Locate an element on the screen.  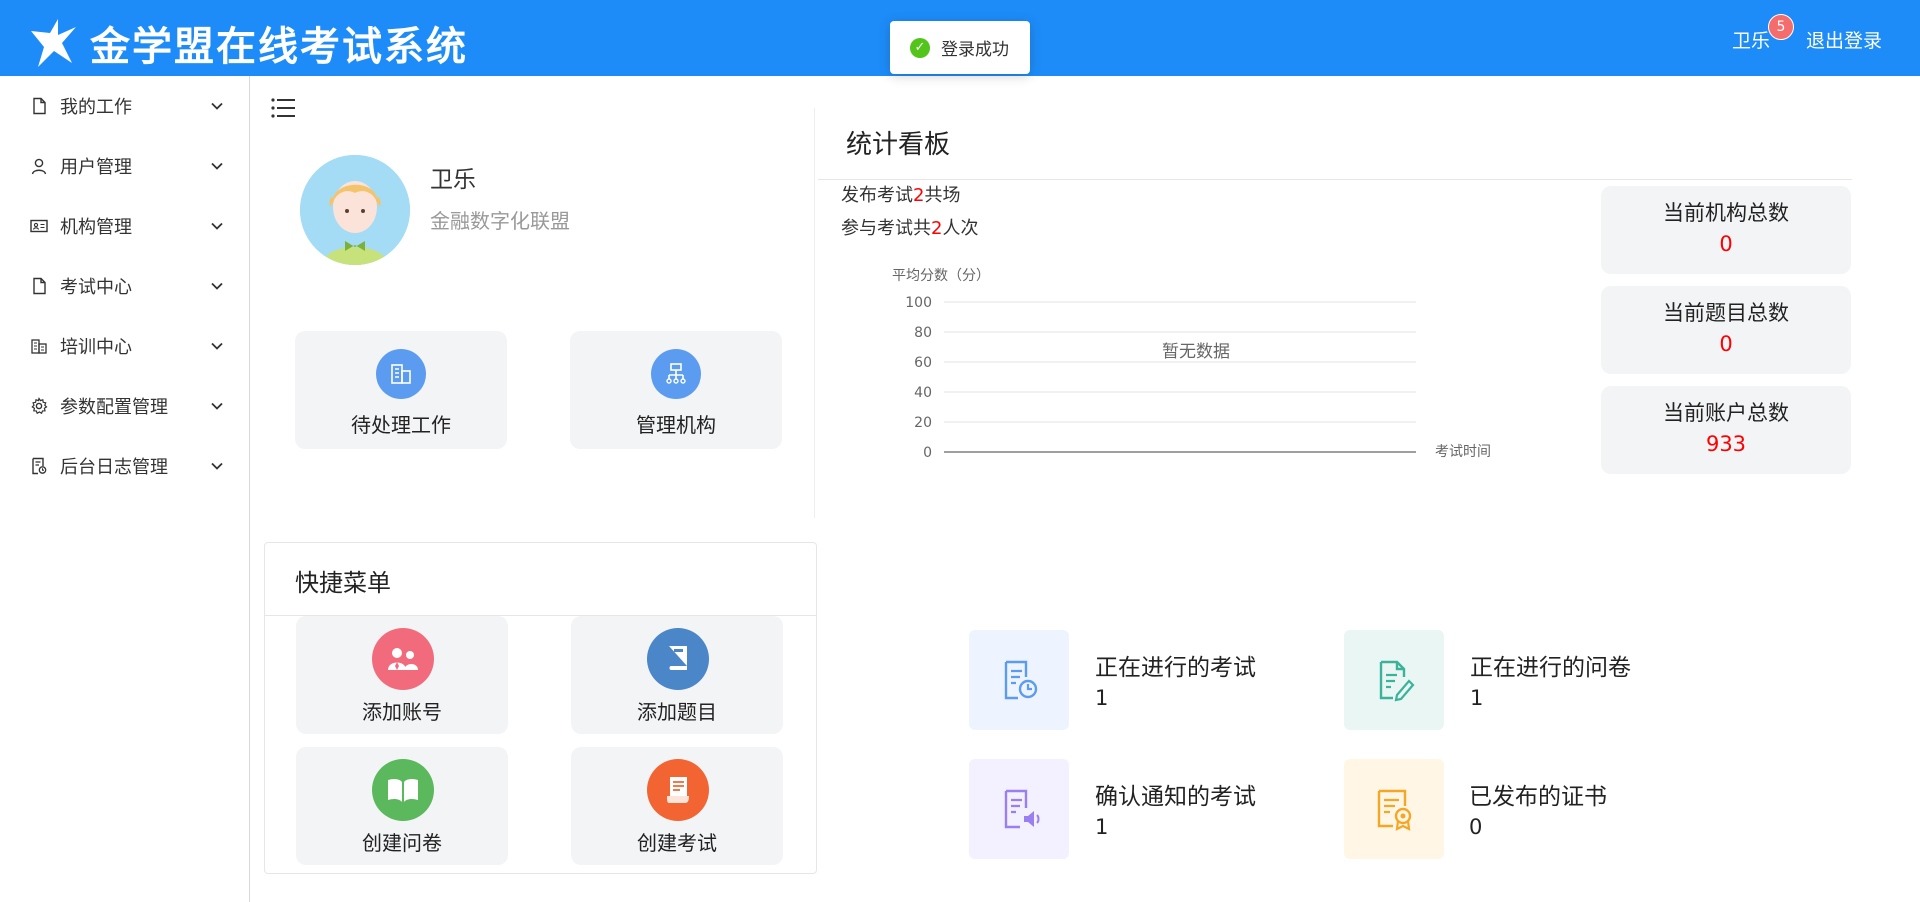
profile-name: 卫乐 is located at coordinates (453, 180).